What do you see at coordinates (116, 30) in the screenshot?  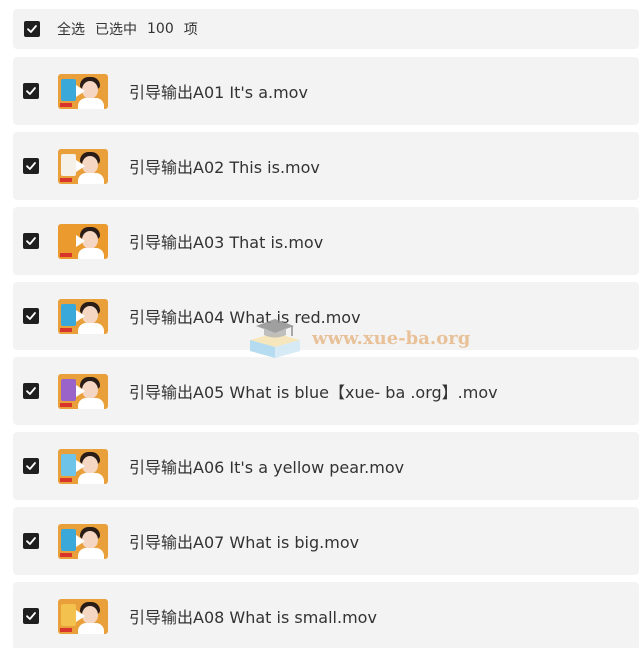 I see `selected-label: 已选中` at bounding box center [116, 30].